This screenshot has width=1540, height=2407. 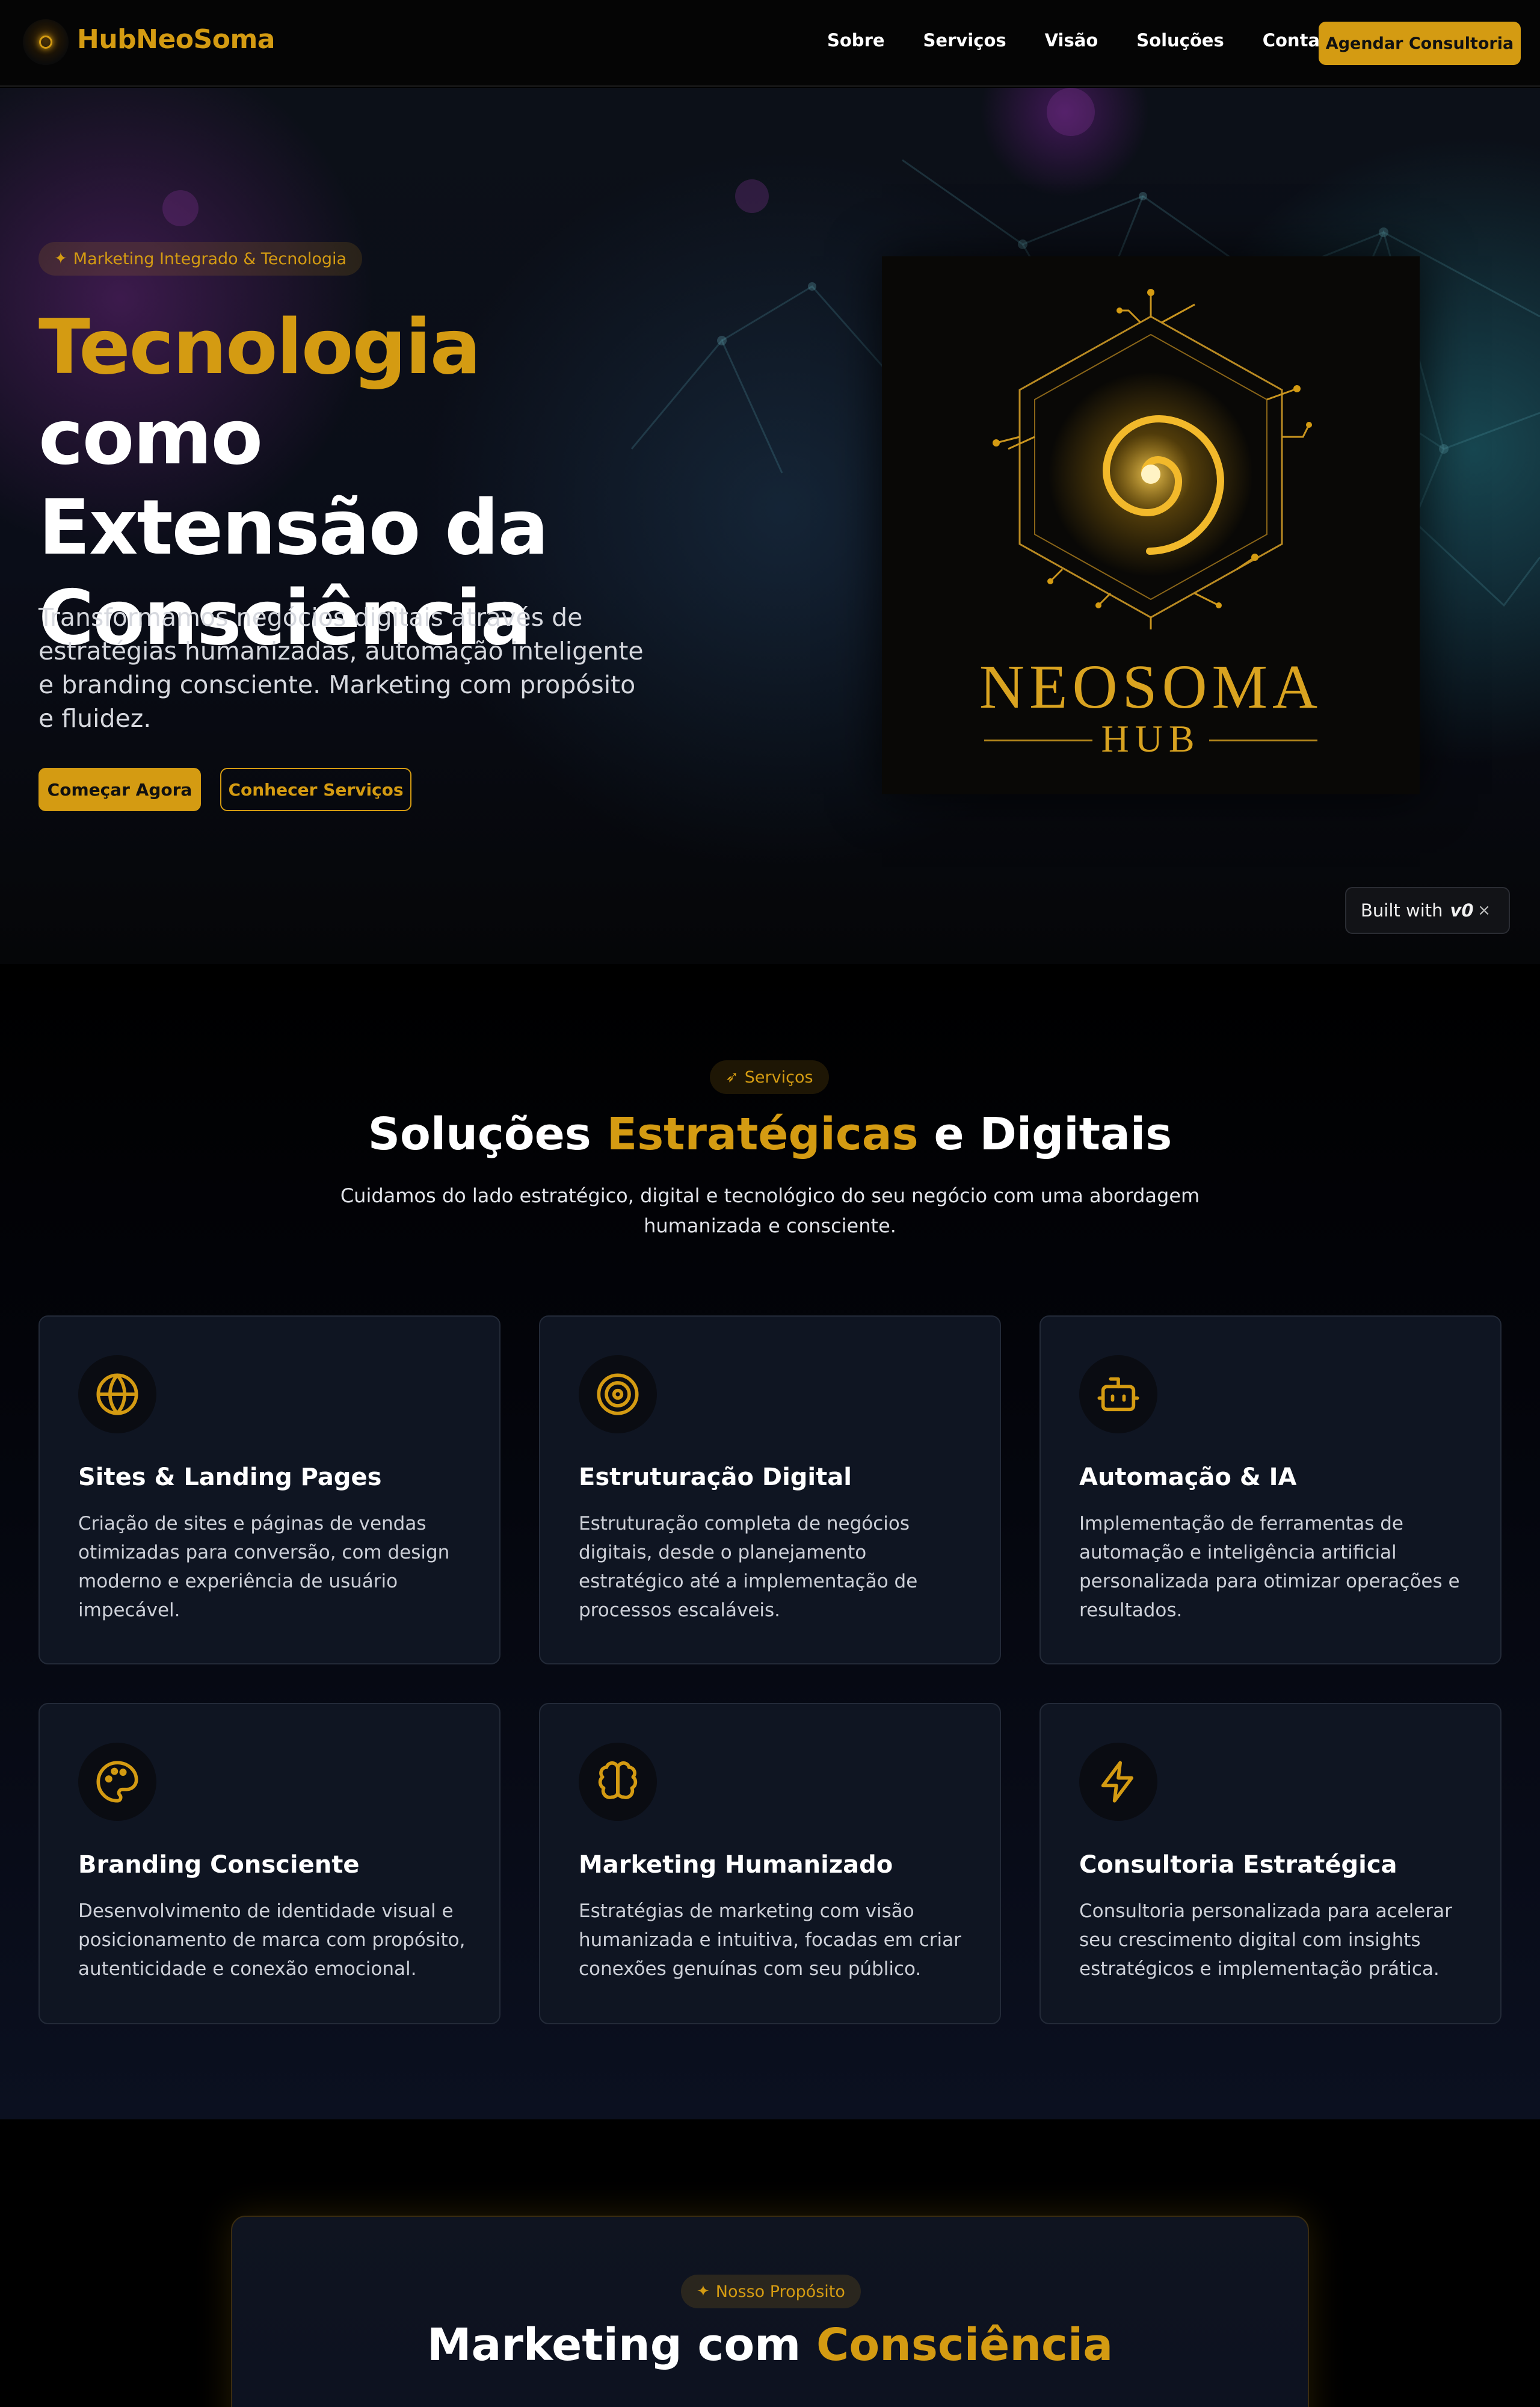 What do you see at coordinates (117, 1394) in the screenshot?
I see `globe-icon` at bounding box center [117, 1394].